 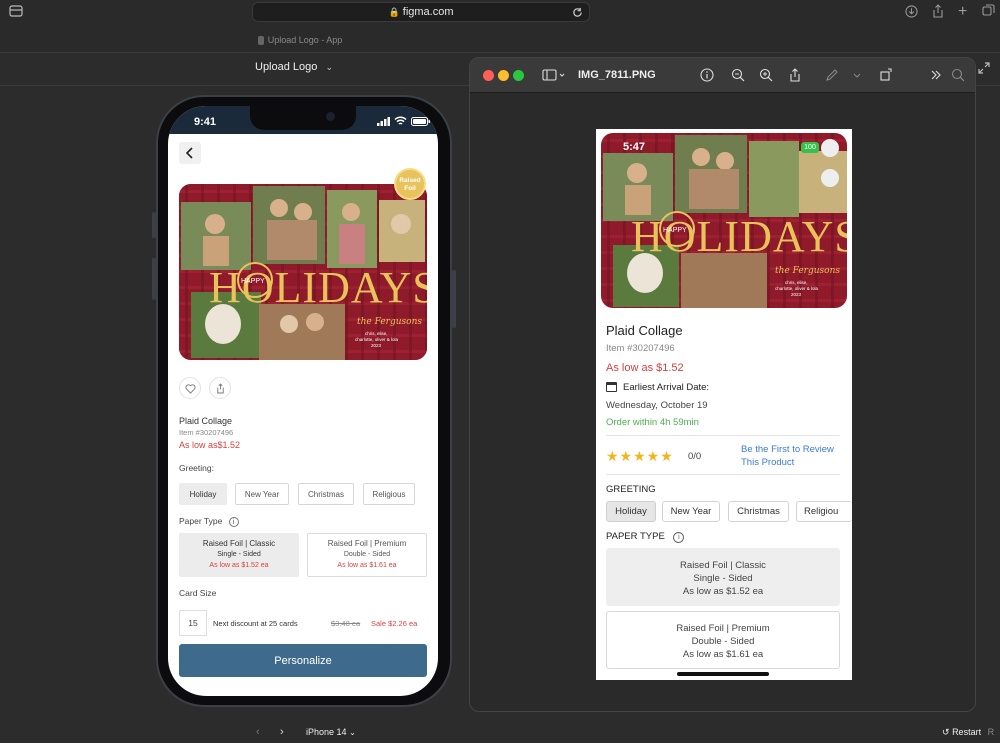 I want to click on restart-shortcut: R, so click(x=991, y=732).